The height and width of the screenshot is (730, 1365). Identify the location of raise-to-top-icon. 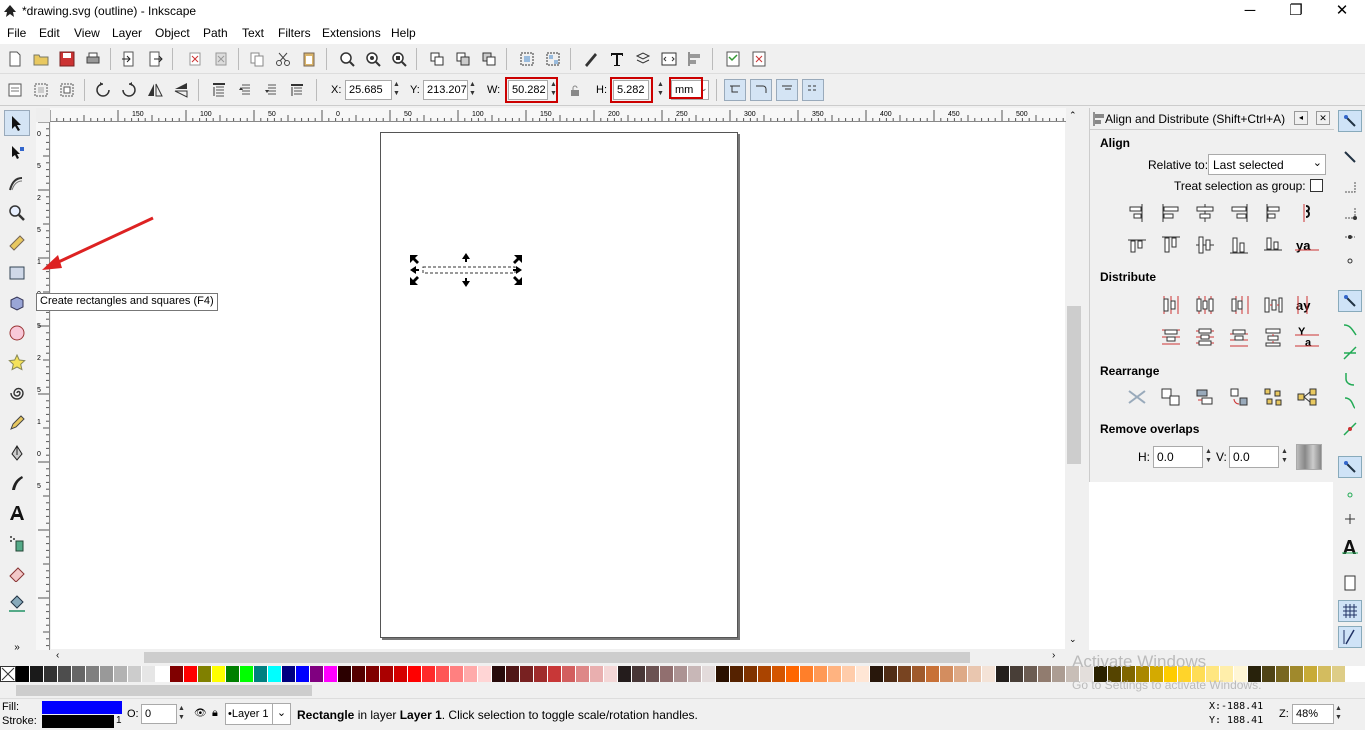
(219, 90).